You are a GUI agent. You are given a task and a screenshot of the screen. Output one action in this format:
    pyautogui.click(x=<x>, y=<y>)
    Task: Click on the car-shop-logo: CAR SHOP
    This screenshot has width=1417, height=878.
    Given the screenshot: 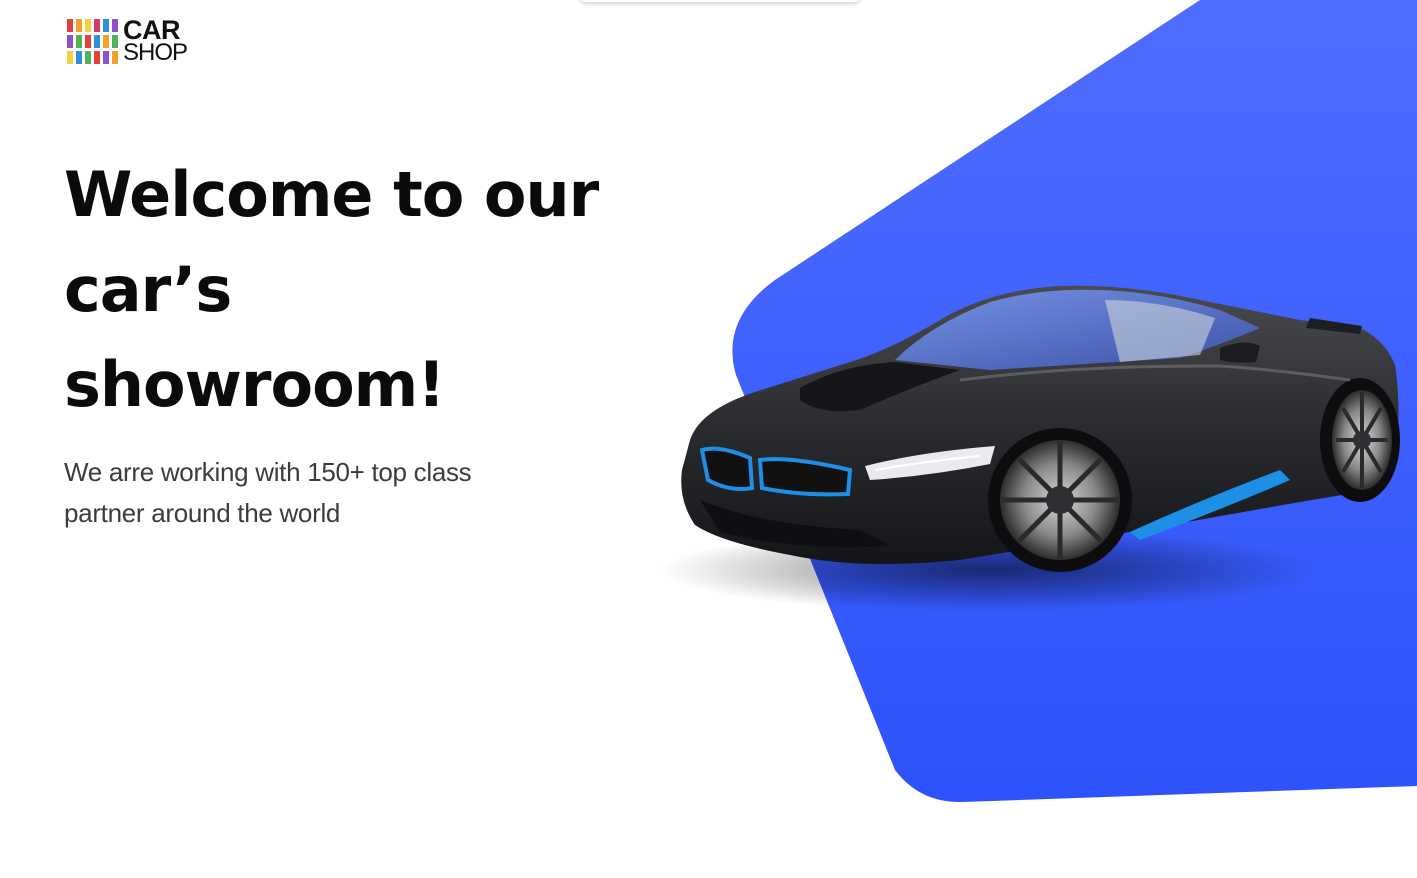 What is the action you would take?
    pyautogui.click(x=127, y=41)
    